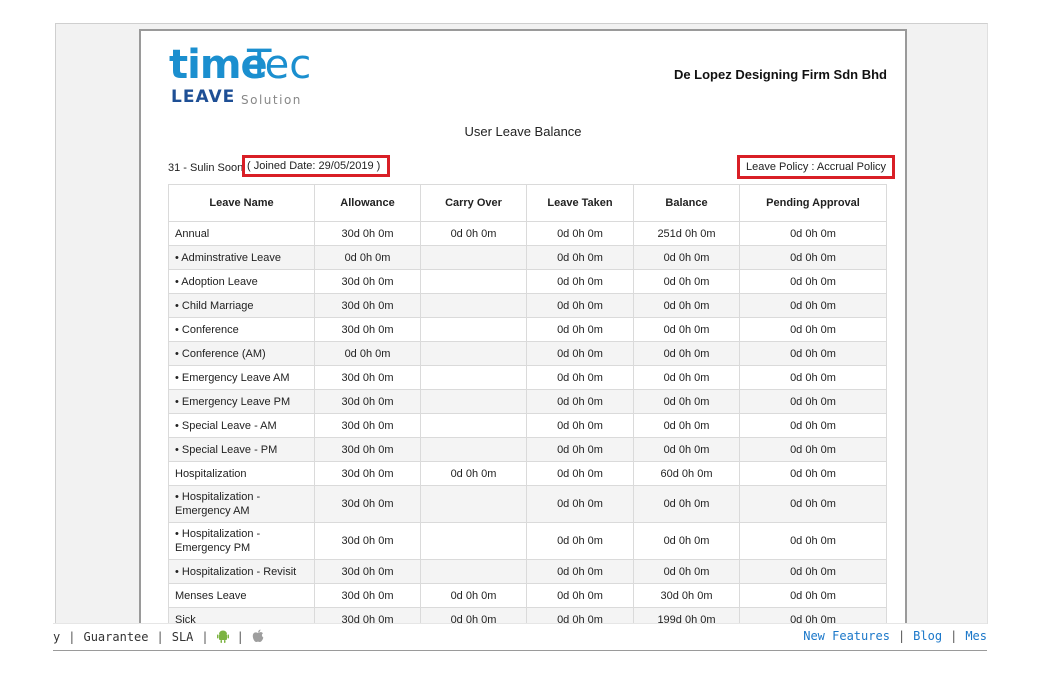 Image resolution: width=1039 pixels, height=675 pixels. I want to click on column-header: Leave Taken, so click(580, 203).